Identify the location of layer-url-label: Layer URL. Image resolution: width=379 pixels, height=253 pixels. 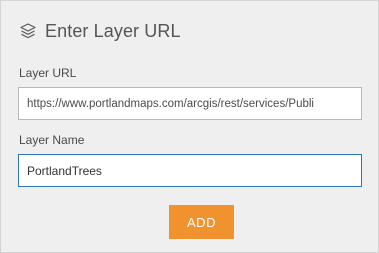
(48, 73).